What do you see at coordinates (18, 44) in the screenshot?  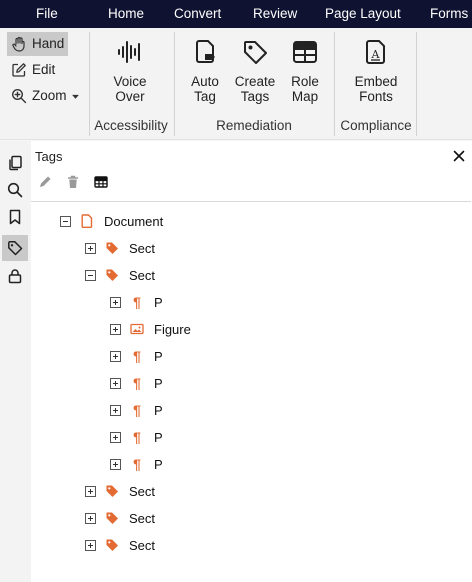 I see `hand-icon` at bounding box center [18, 44].